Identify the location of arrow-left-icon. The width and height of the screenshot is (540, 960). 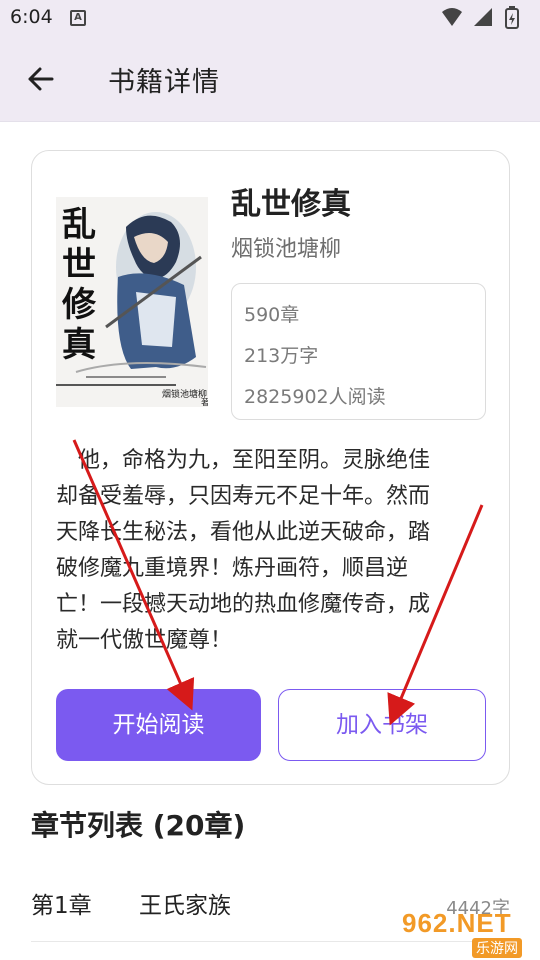
(41, 79).